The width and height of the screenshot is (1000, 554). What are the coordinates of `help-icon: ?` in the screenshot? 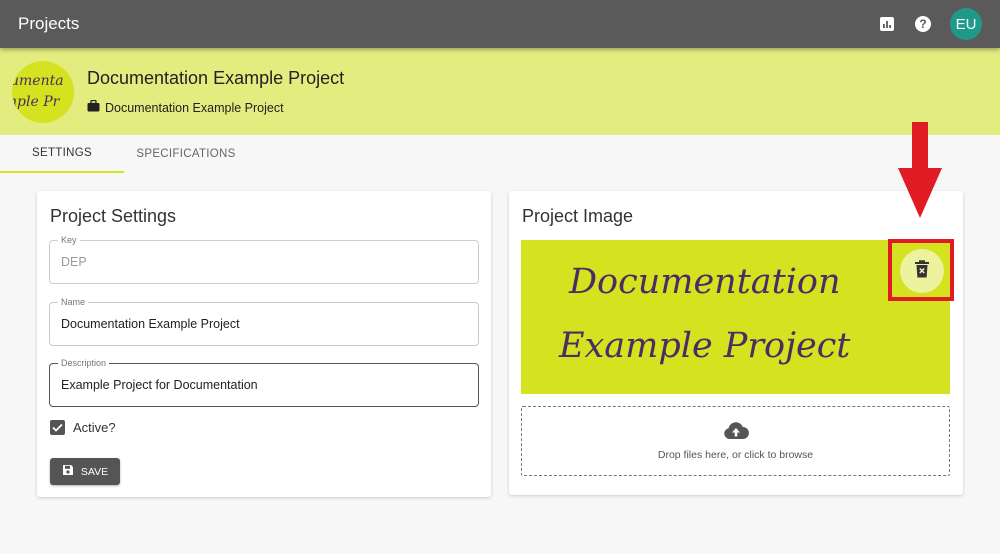 It's located at (923, 24).